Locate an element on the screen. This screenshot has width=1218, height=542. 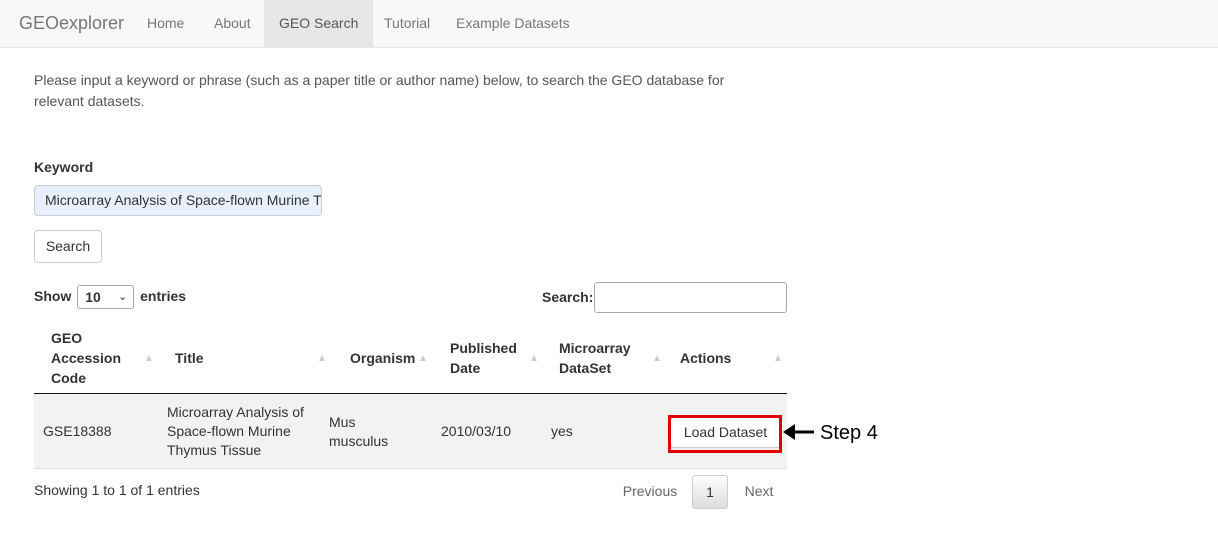
pagination-next: Next is located at coordinates (759, 492).